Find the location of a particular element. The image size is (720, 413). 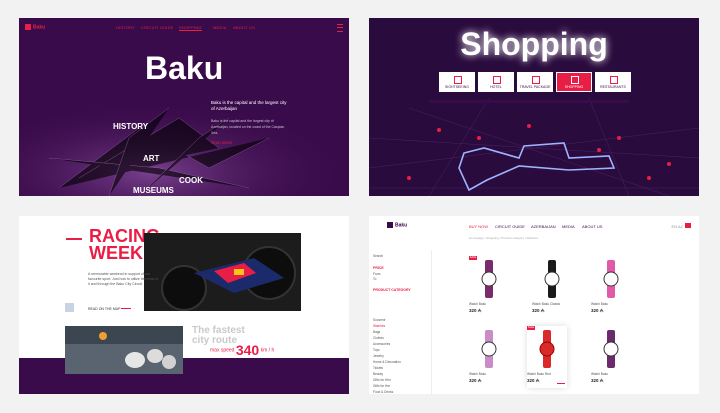

filter-label: TRAVEL PACKAGE is located at coordinates (535, 87).